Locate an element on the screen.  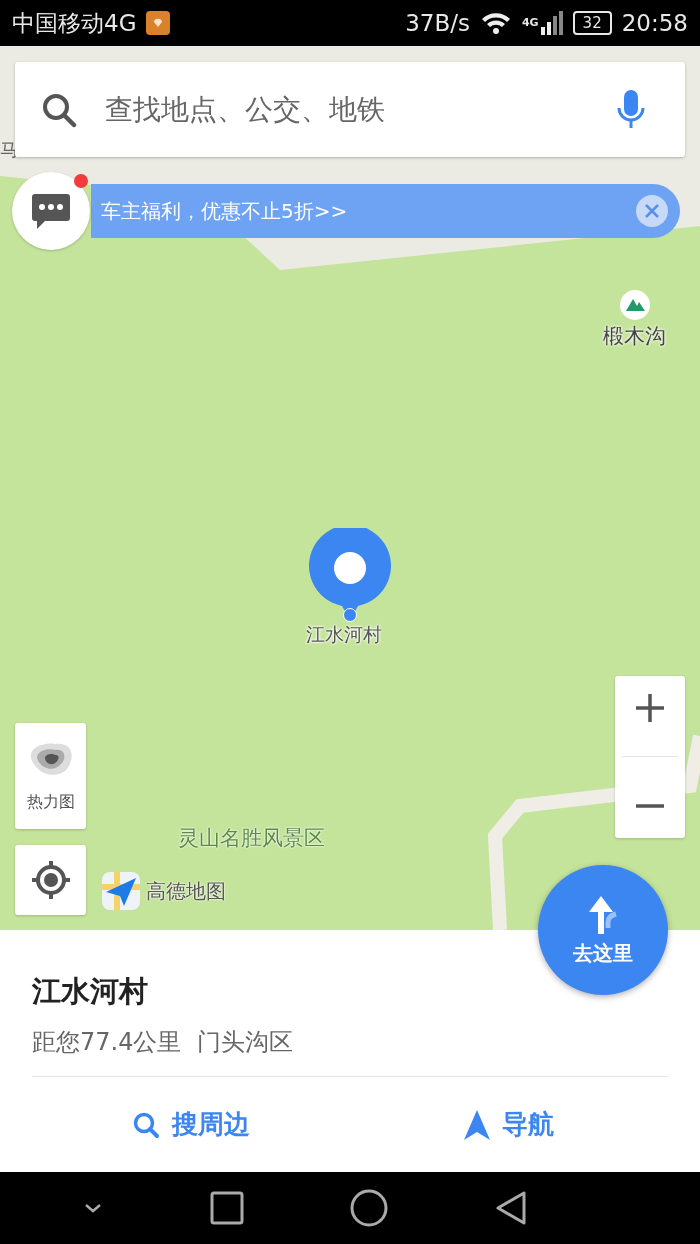
back-triangle-icon is located at coordinates (510, 1208).